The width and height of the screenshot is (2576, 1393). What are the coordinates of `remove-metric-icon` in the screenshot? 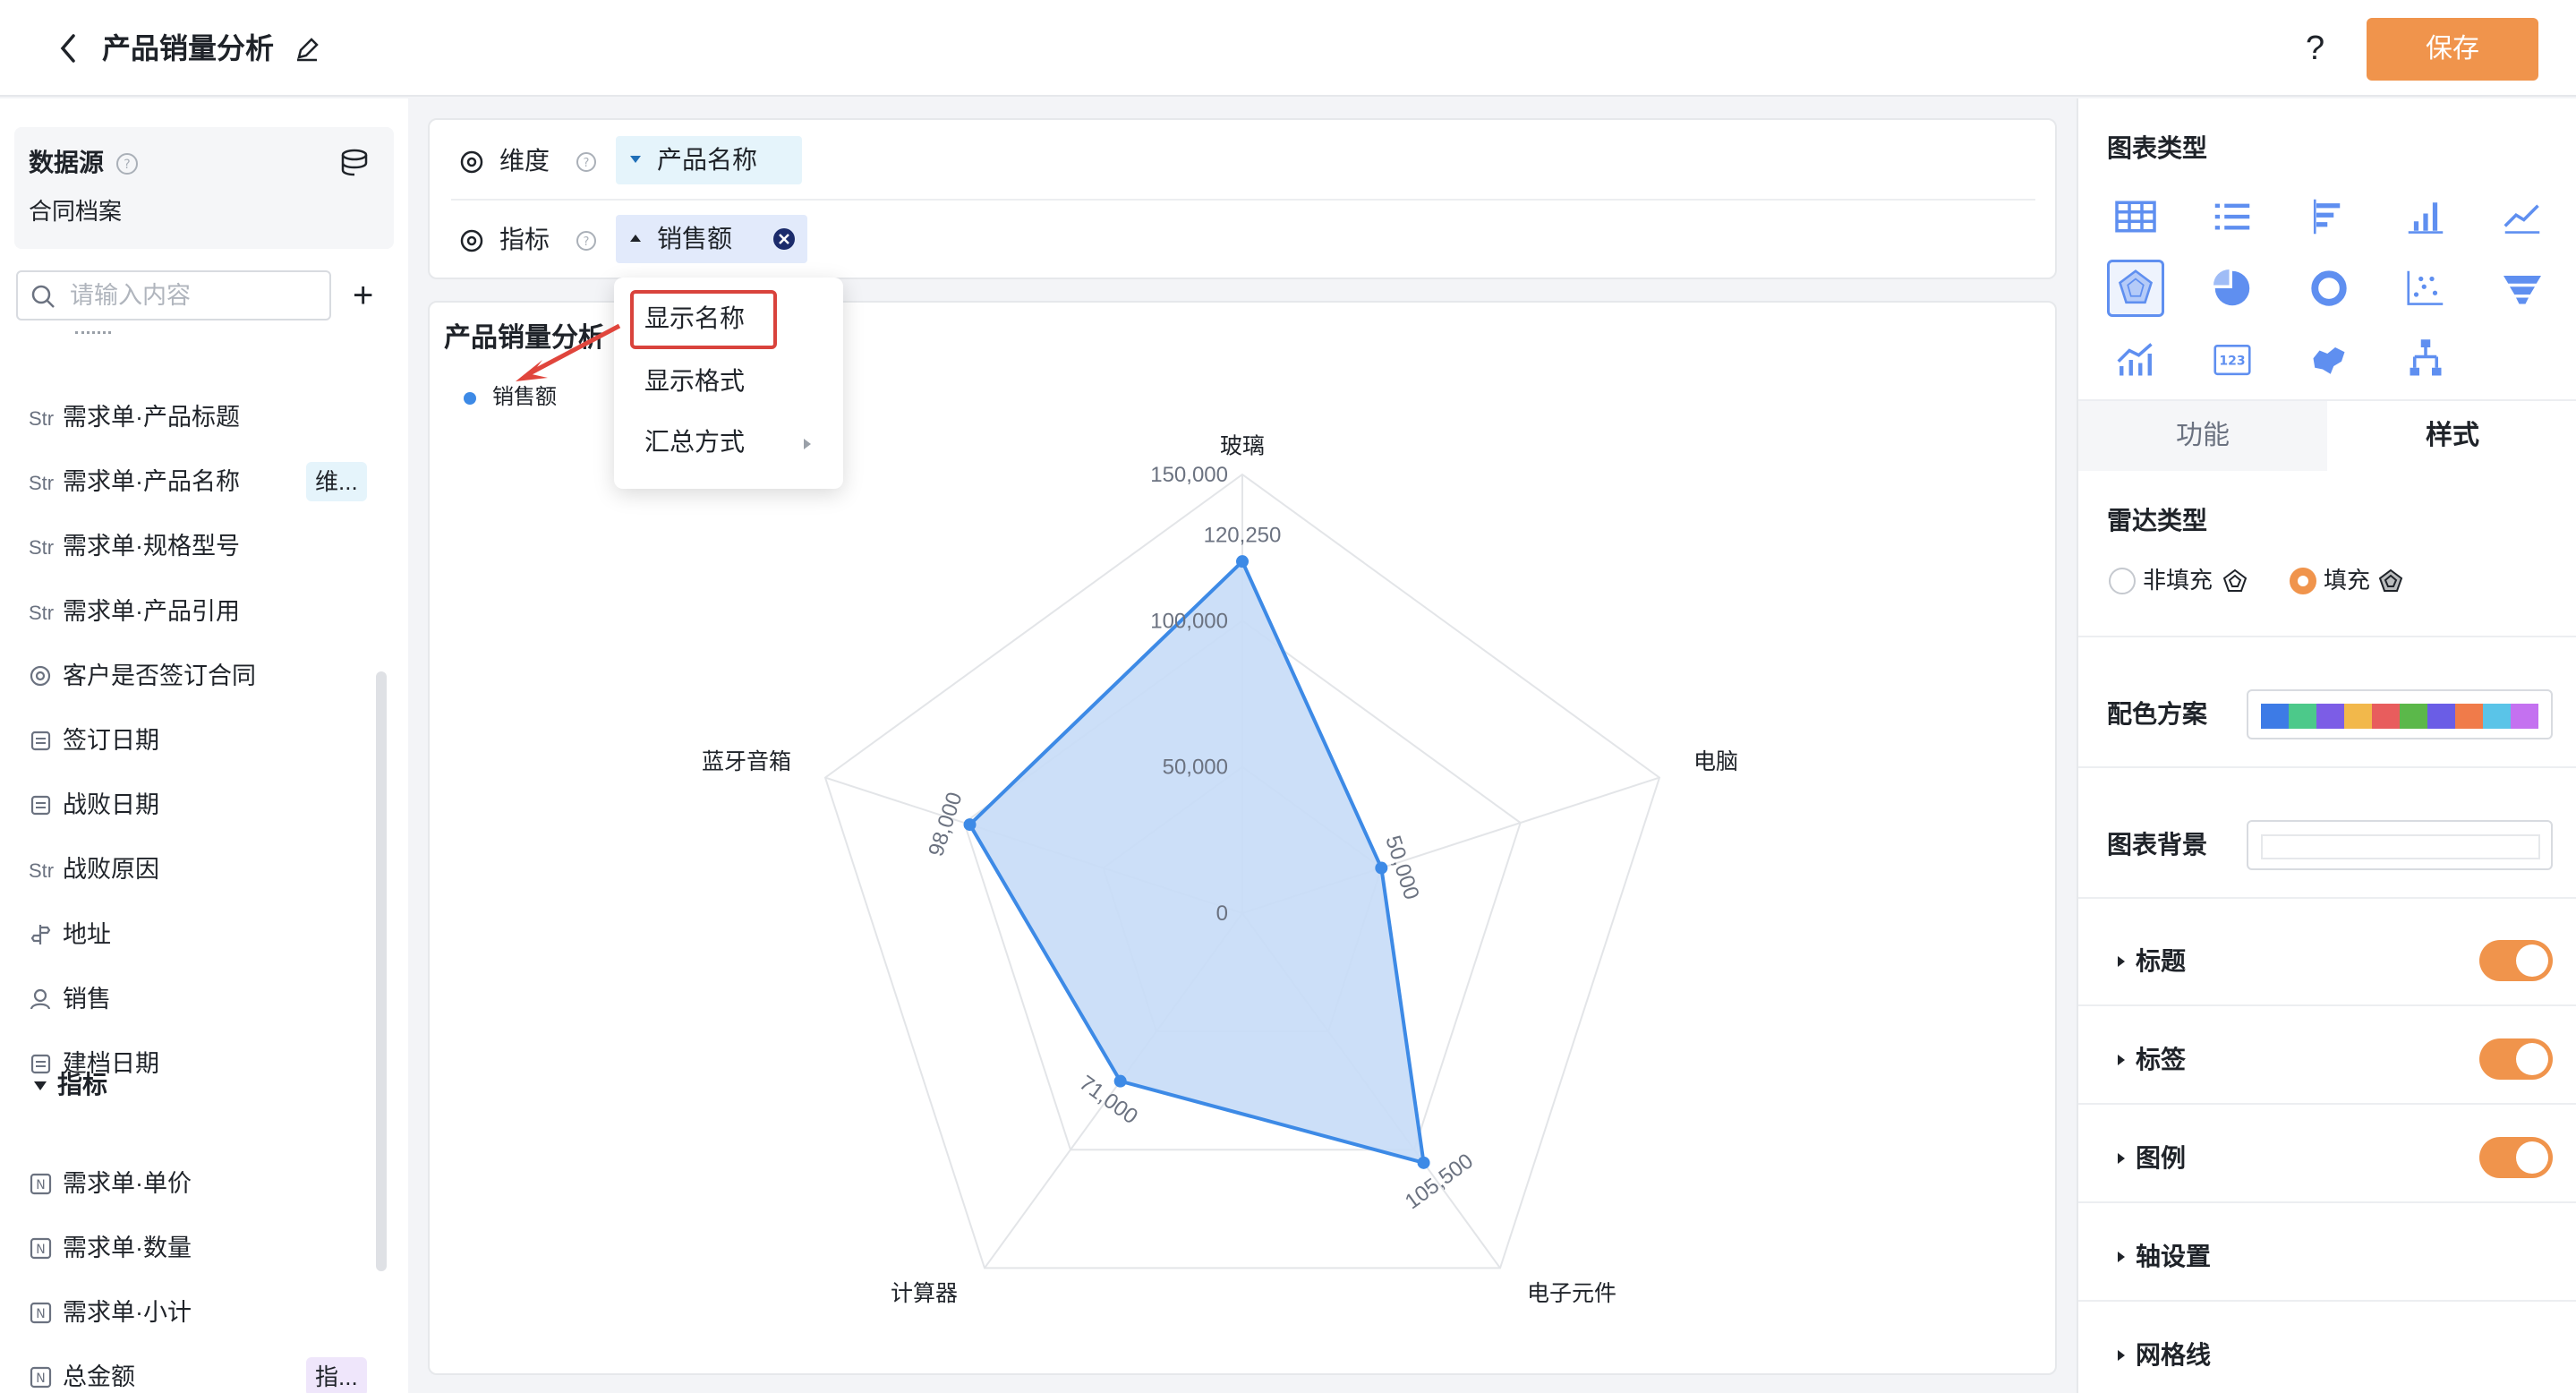 It's located at (784, 239).